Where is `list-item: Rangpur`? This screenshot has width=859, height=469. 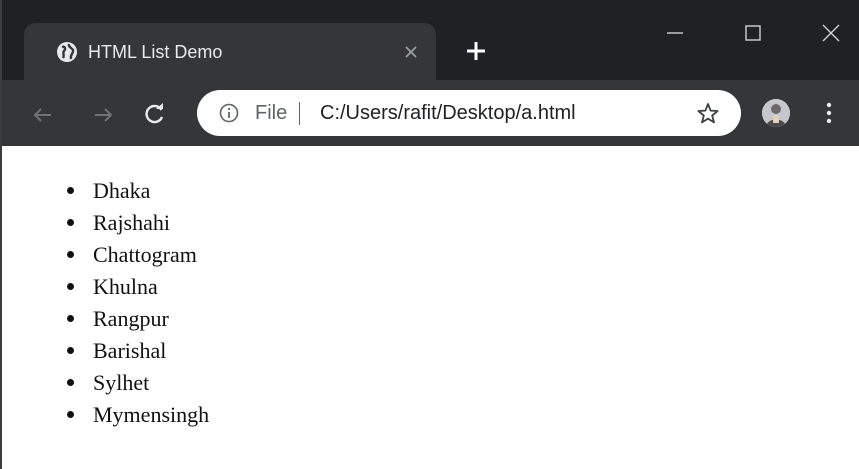 list-item: Rangpur is located at coordinates (138, 319).